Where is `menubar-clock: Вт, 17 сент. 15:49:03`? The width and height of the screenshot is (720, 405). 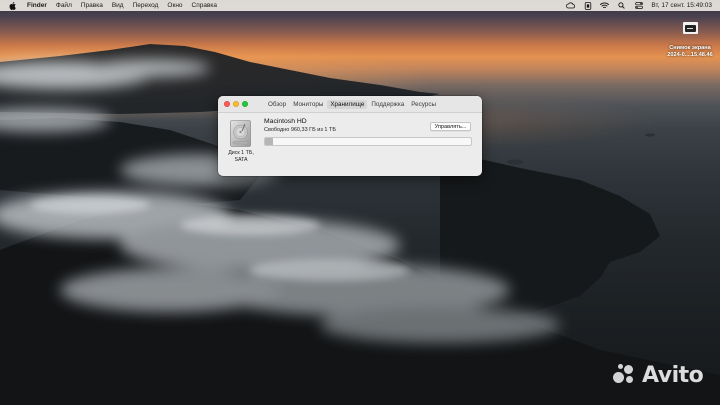 menubar-clock: Вт, 17 сент. 15:49:03 is located at coordinates (681, 5).